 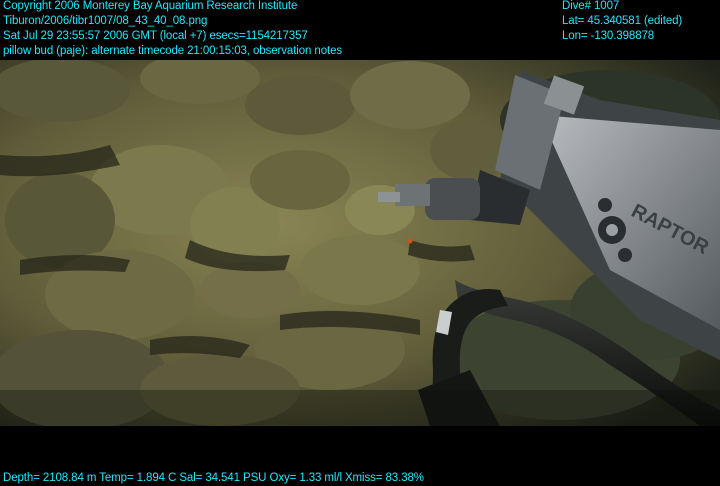 What do you see at coordinates (608, 36) in the screenshot?
I see `longitude: Lon= -130.398878` at bounding box center [608, 36].